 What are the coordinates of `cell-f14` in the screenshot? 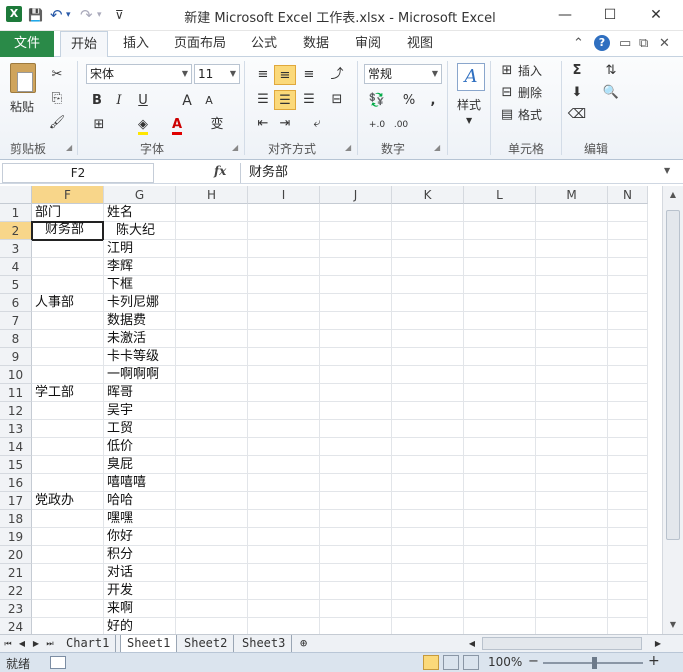 It's located at (68, 447).